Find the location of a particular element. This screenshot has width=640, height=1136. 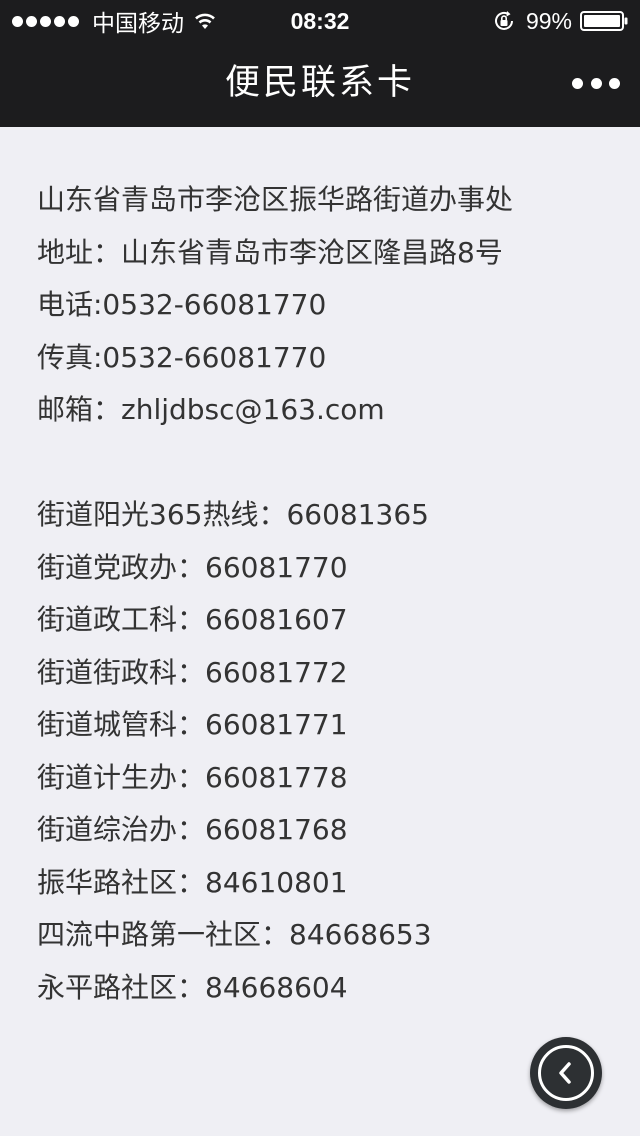

status-right: 99% is located at coordinates (560, 21).